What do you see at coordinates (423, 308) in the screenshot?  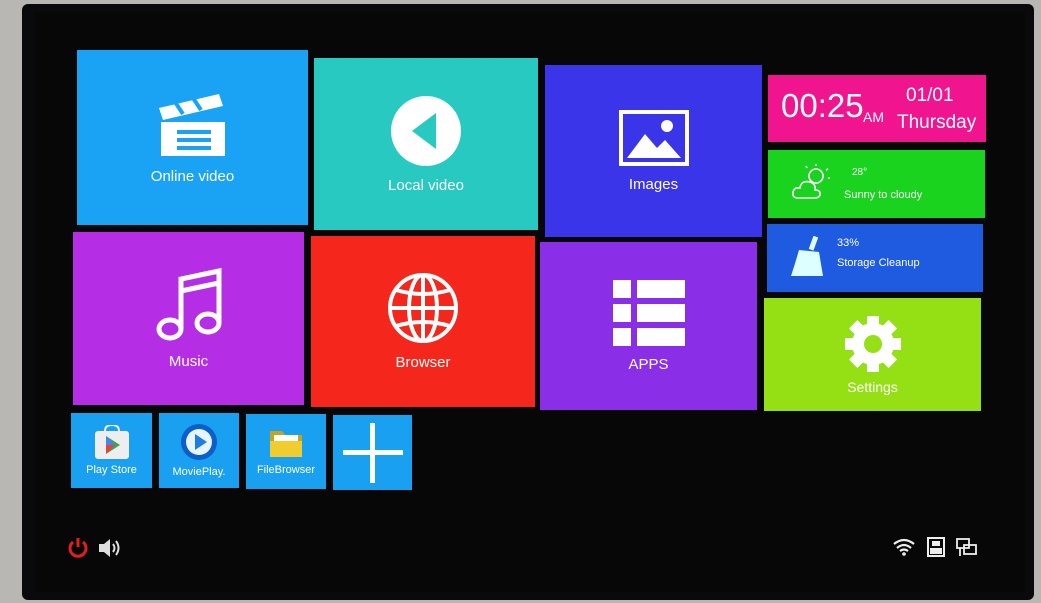 I see `globe-icon` at bounding box center [423, 308].